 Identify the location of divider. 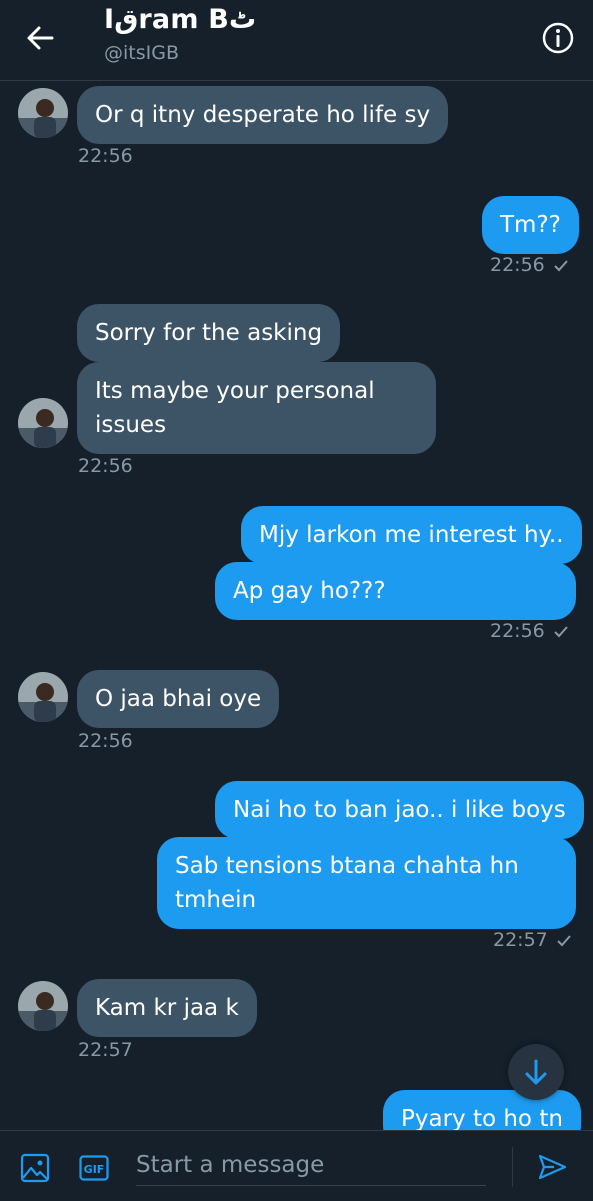
(512, 1167).